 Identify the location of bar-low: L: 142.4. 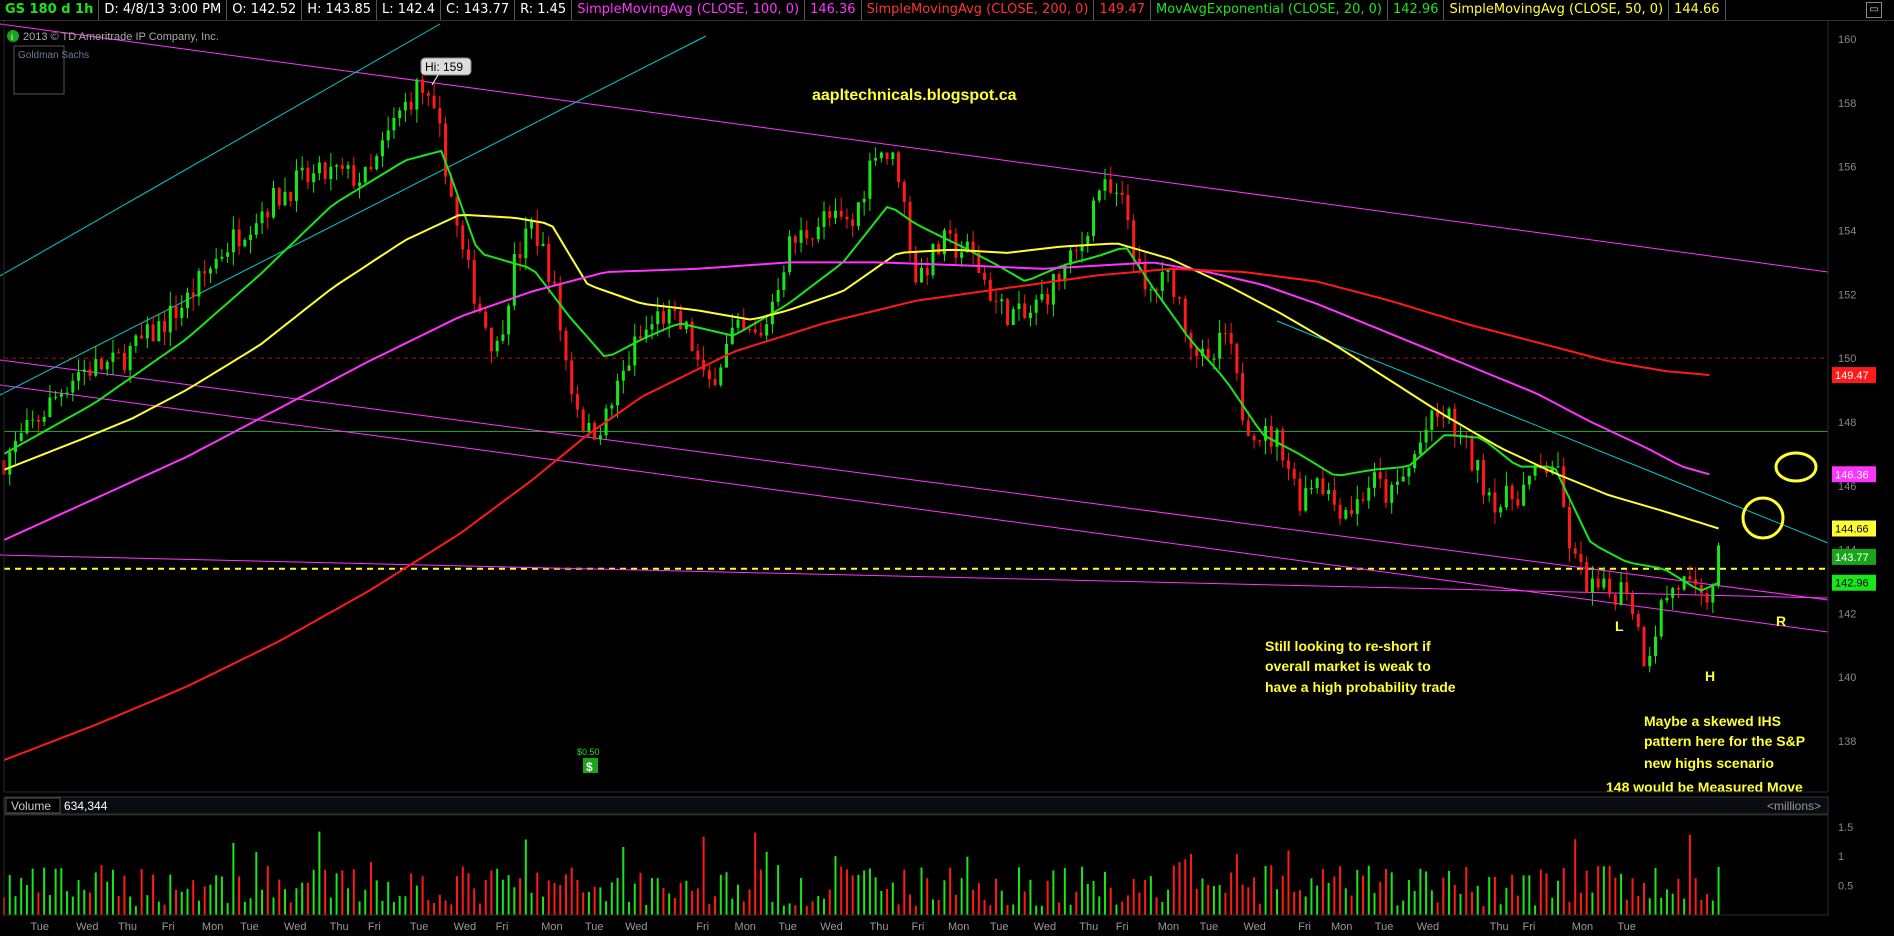
(409, 10).